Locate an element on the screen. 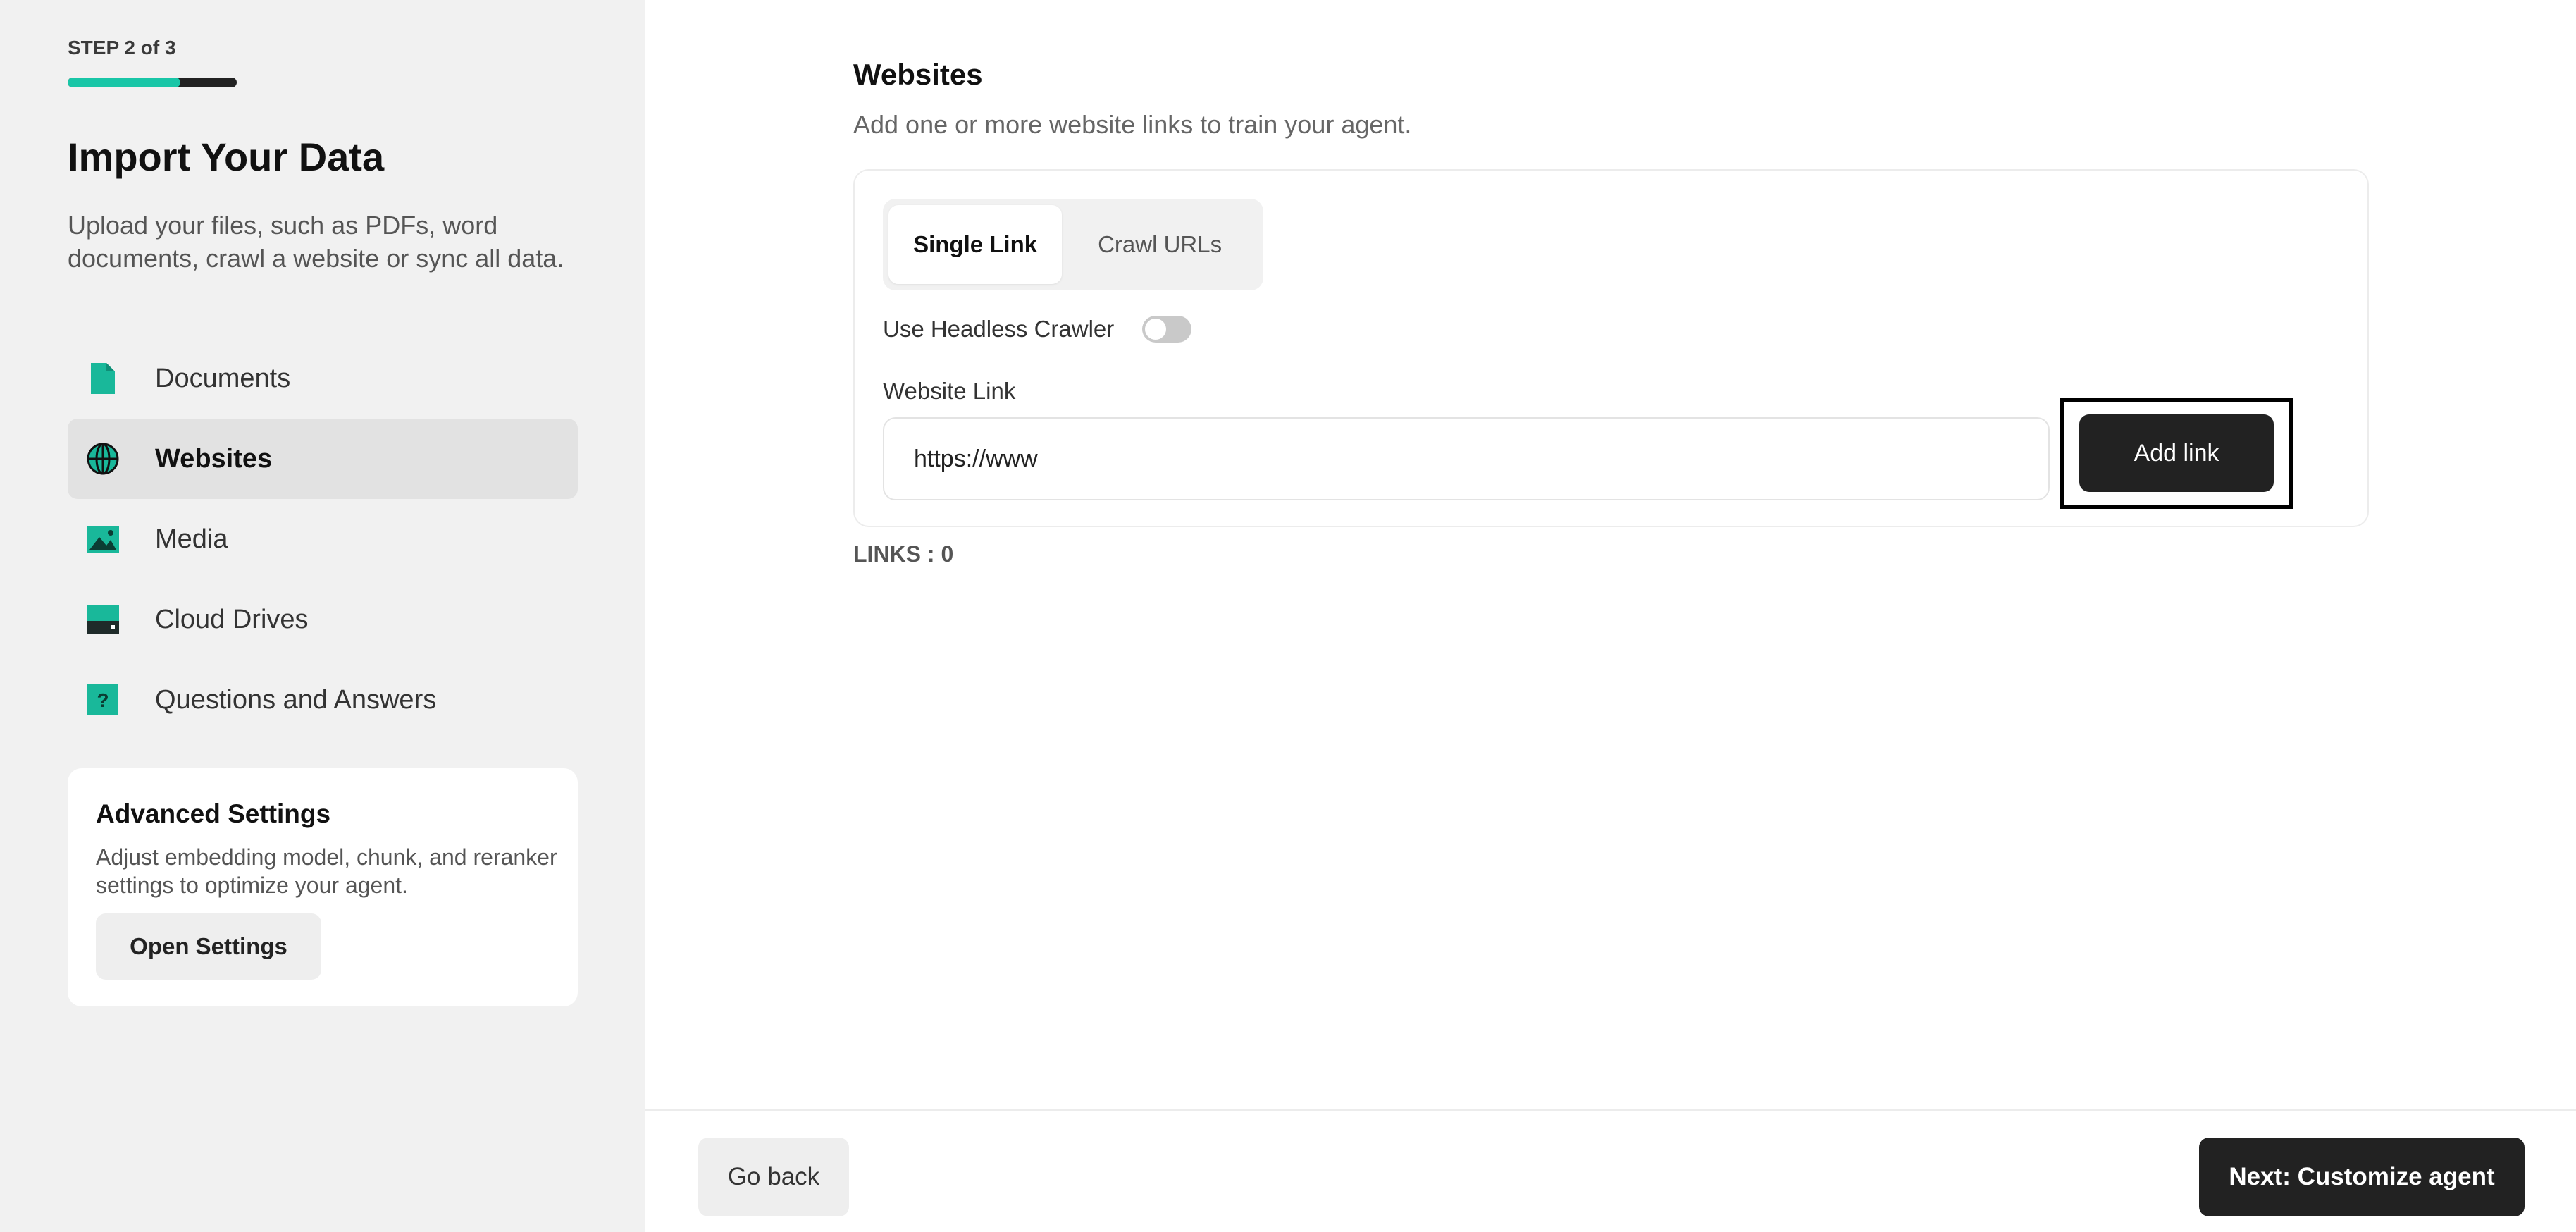 The width and height of the screenshot is (2576, 1232). image-icon is located at coordinates (103, 539).